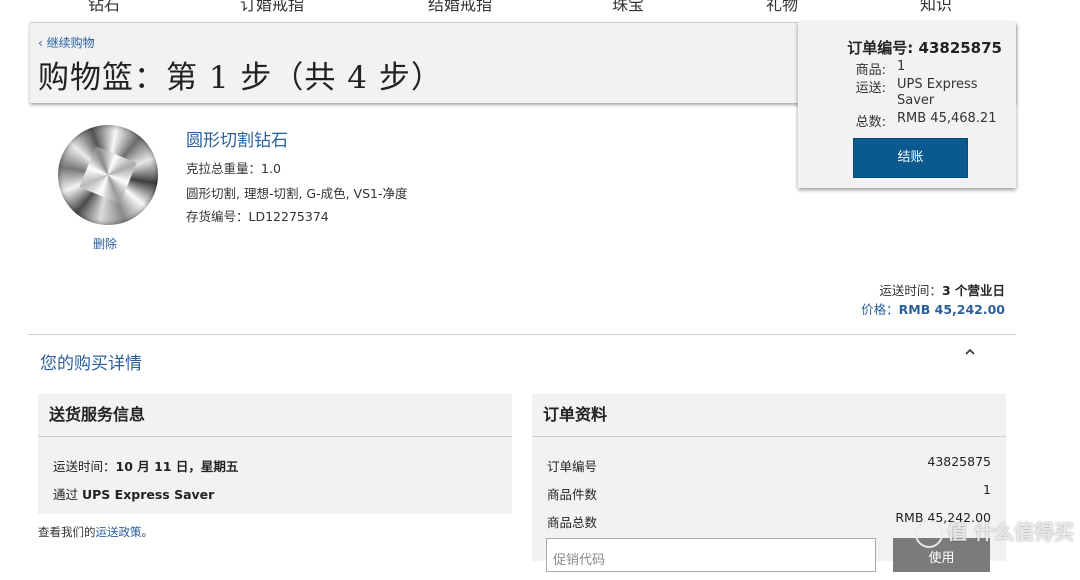 Image resolution: width=1080 pixels, height=580 pixels. Describe the element at coordinates (572, 522) in the screenshot. I see `item-total-label: 商品总数` at that location.